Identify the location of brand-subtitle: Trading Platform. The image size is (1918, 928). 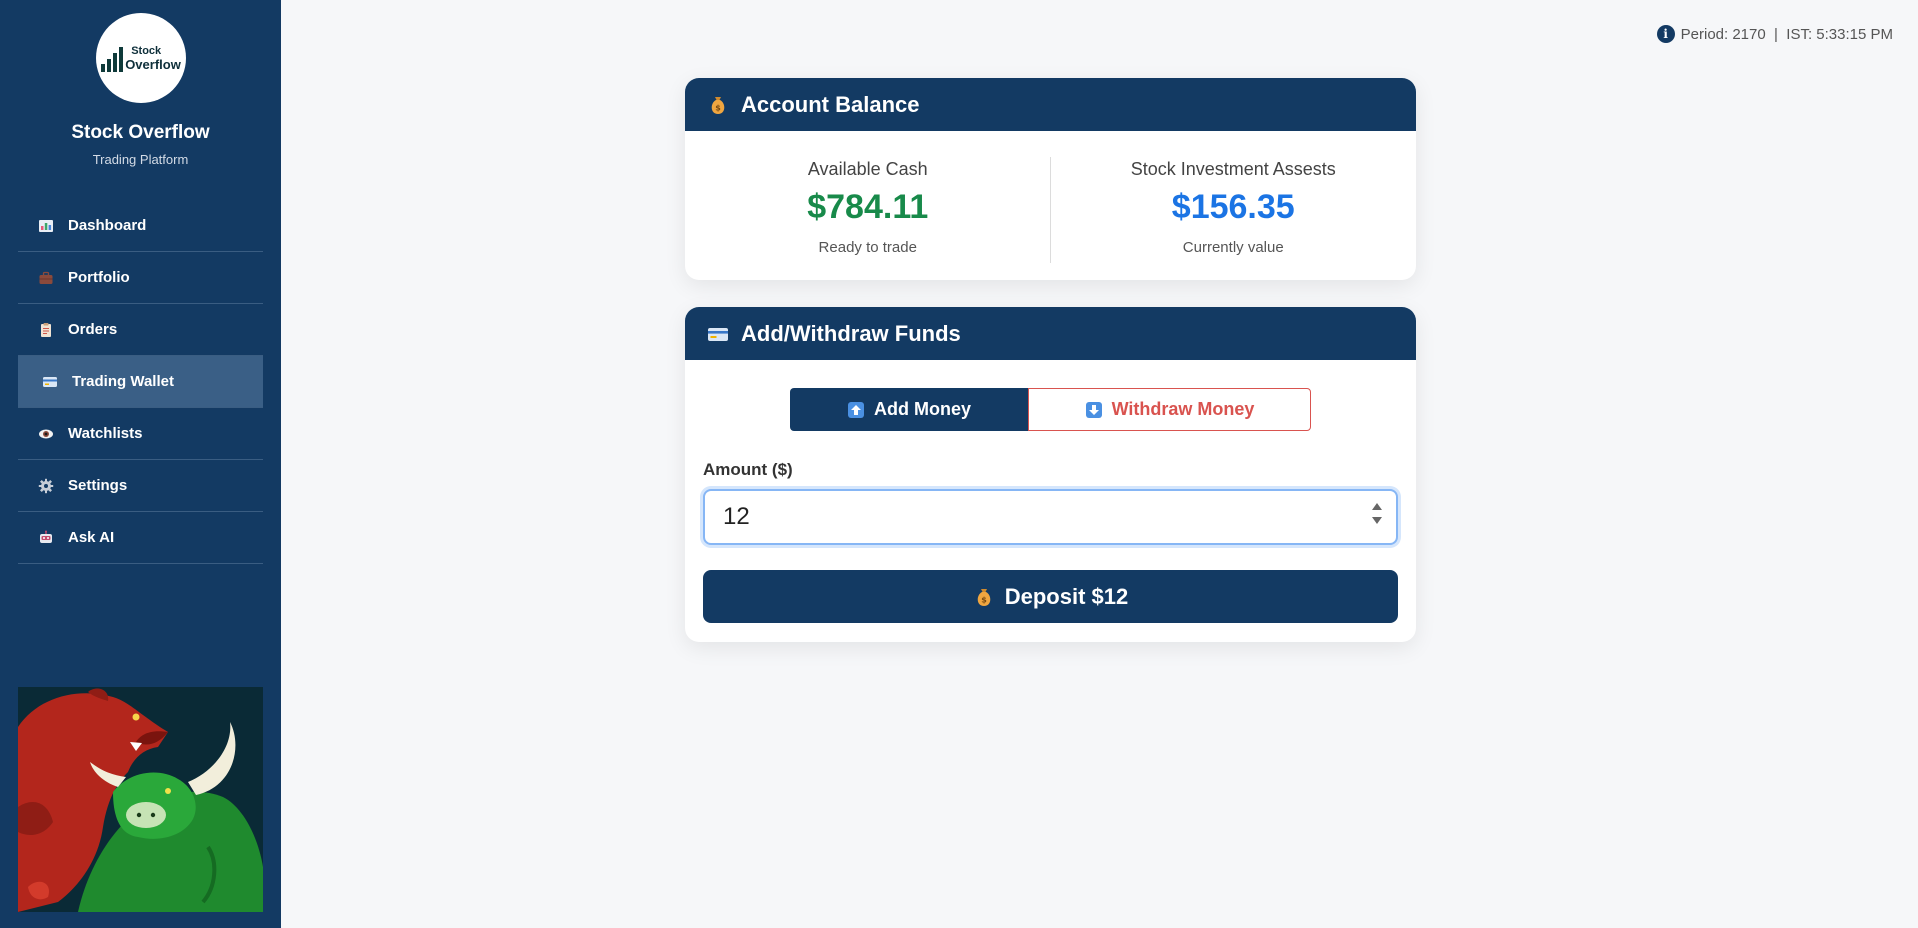
(140, 159).